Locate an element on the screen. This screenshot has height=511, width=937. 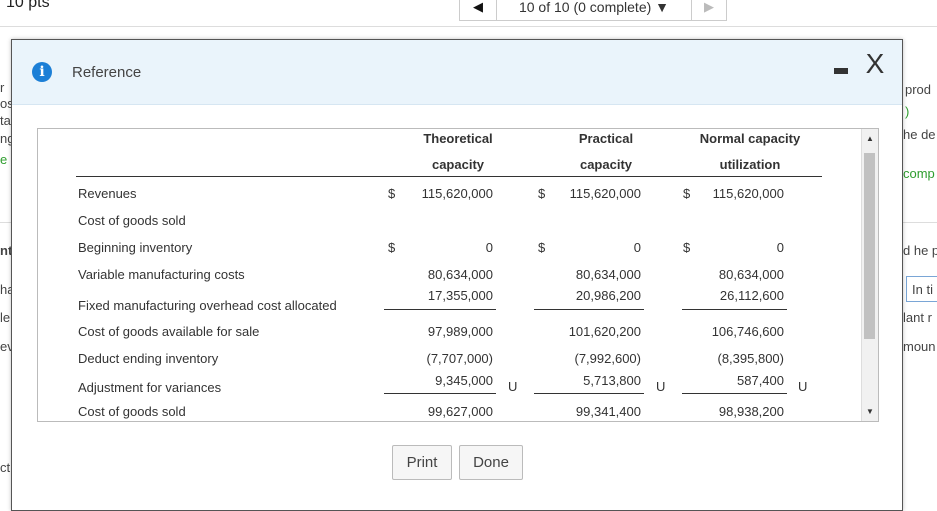
question-navigator: ◀ 10 of 10 (0 complete) ▼ ▶ is located at coordinates (593, 10).